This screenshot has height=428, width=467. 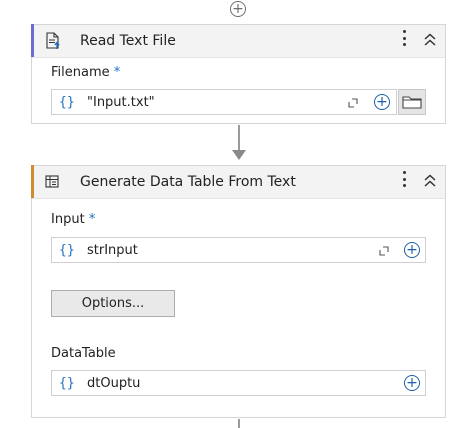 I want to click on add-activity-icon: +, so click(x=238, y=9).